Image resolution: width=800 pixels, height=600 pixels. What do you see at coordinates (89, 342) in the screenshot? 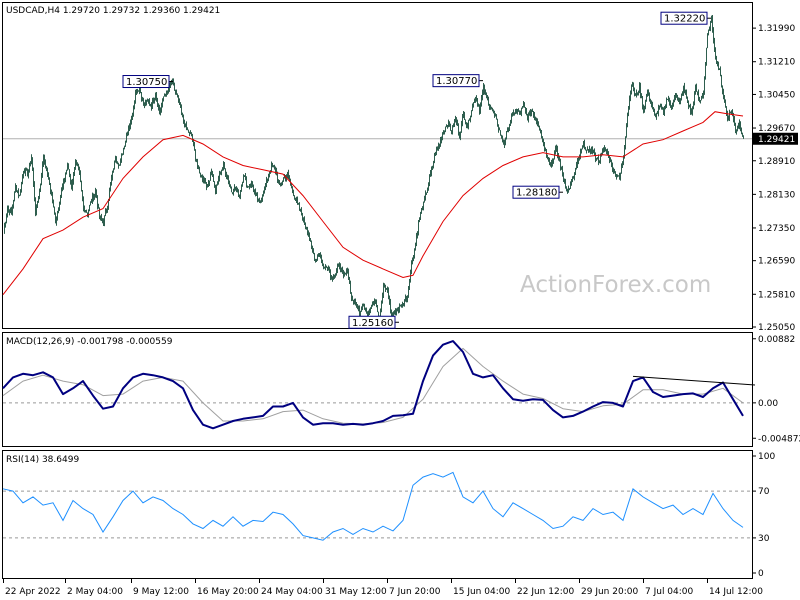
I see `macd-panel-header: MACD(12,26,9) -0.001798 -0.000559` at bounding box center [89, 342].